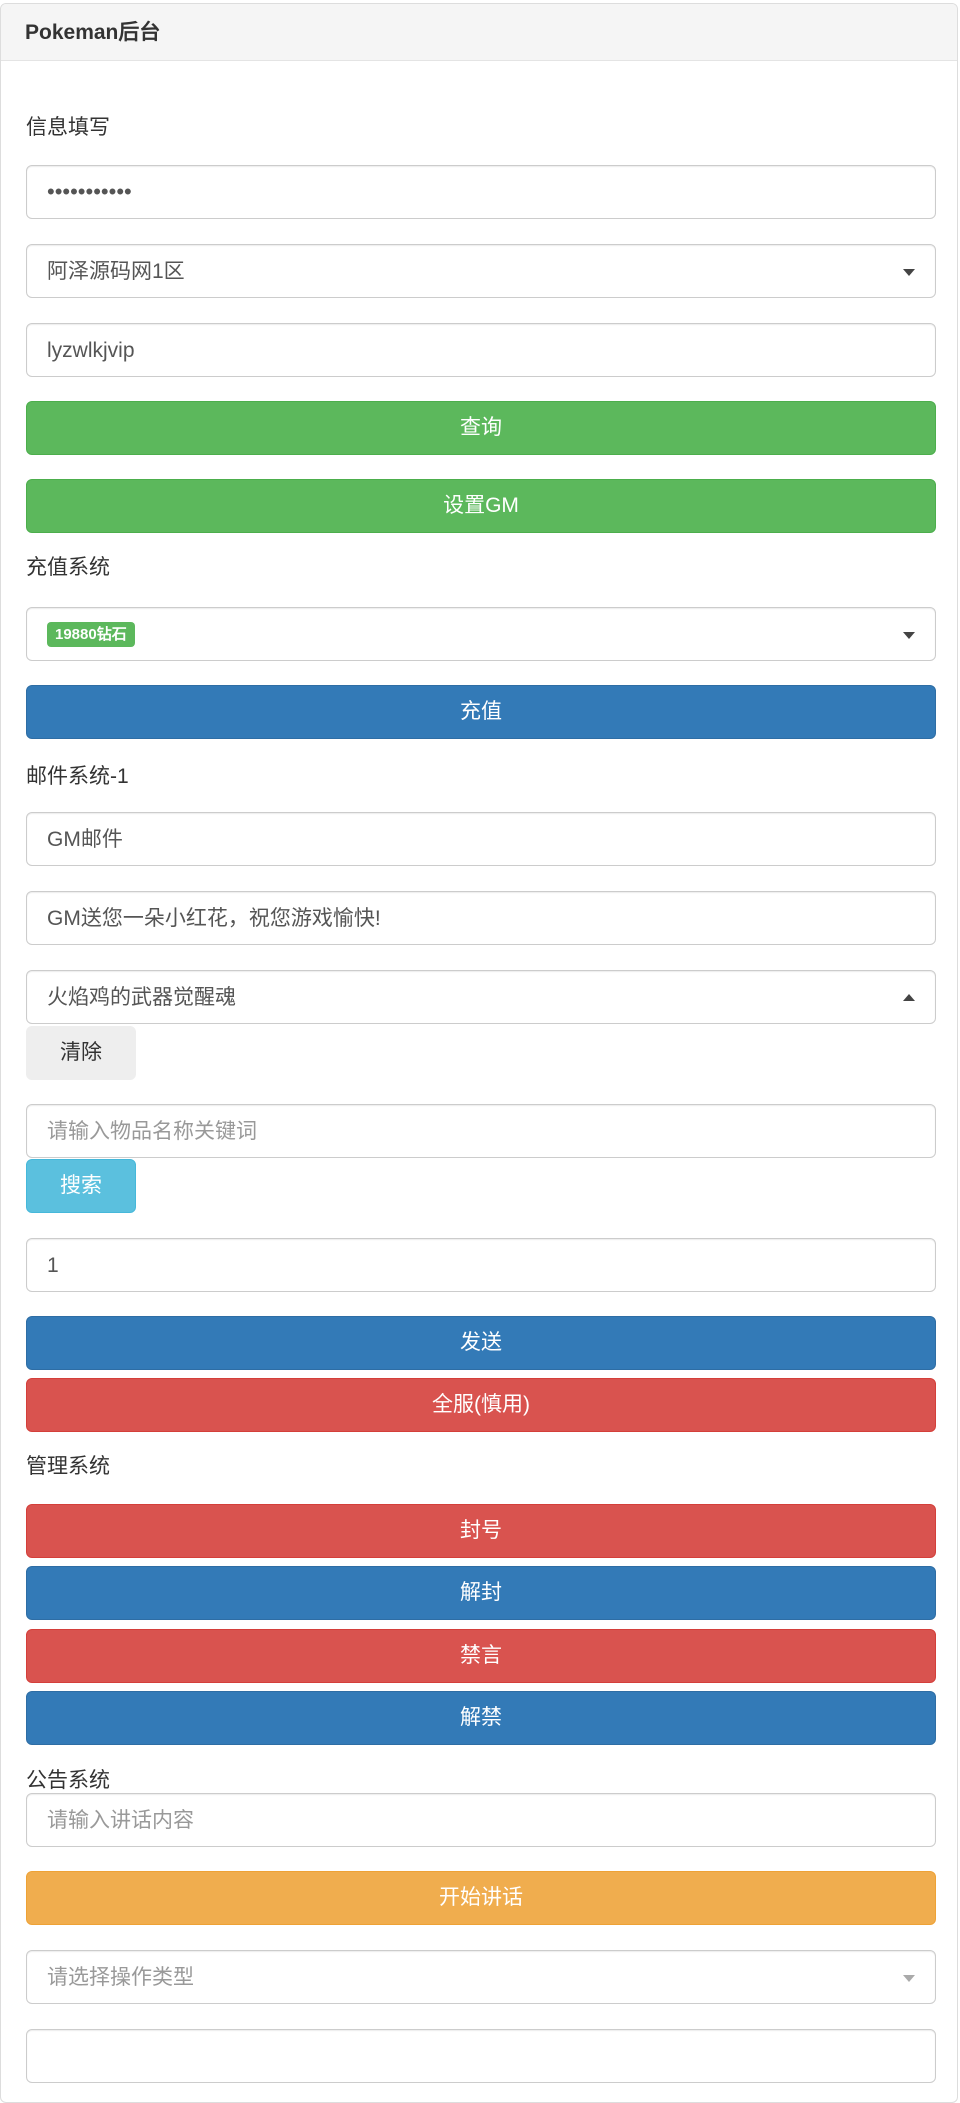 The height and width of the screenshot is (2103, 960). I want to click on mail-title-value: GM邮件, so click(85, 839).